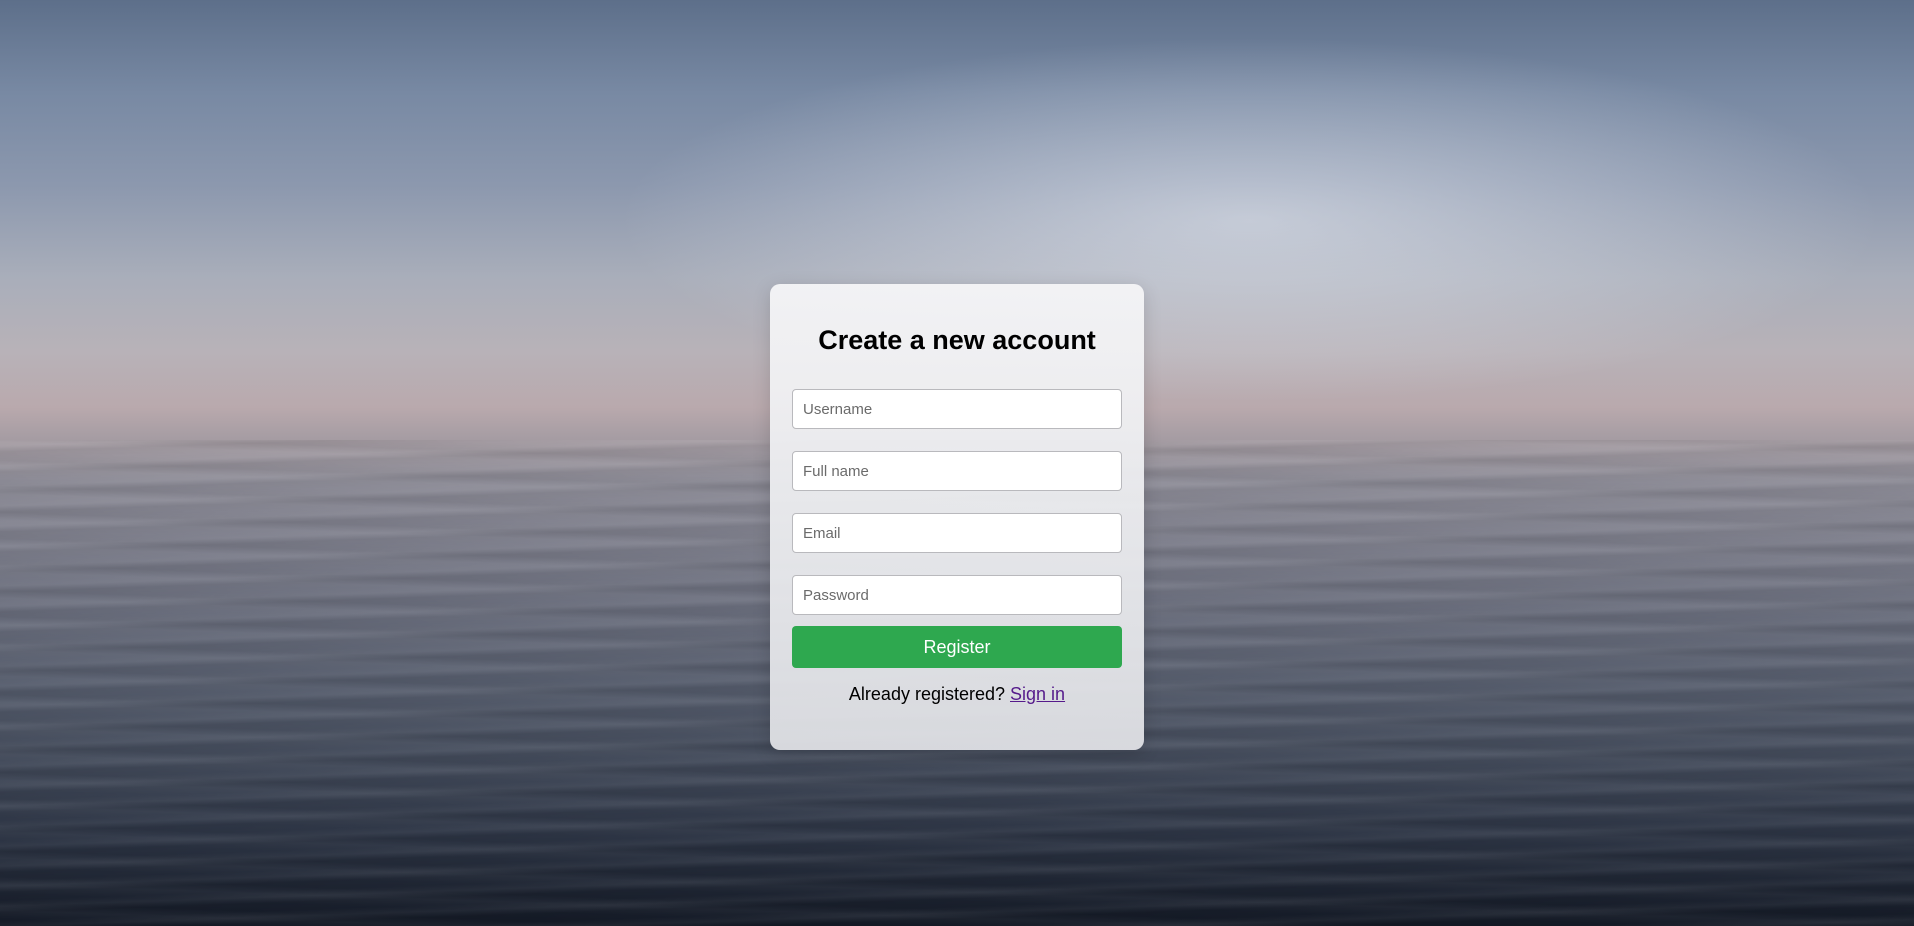 Image resolution: width=1914 pixels, height=926 pixels. What do you see at coordinates (957, 340) in the screenshot?
I see `form-title: Create a new account` at bounding box center [957, 340].